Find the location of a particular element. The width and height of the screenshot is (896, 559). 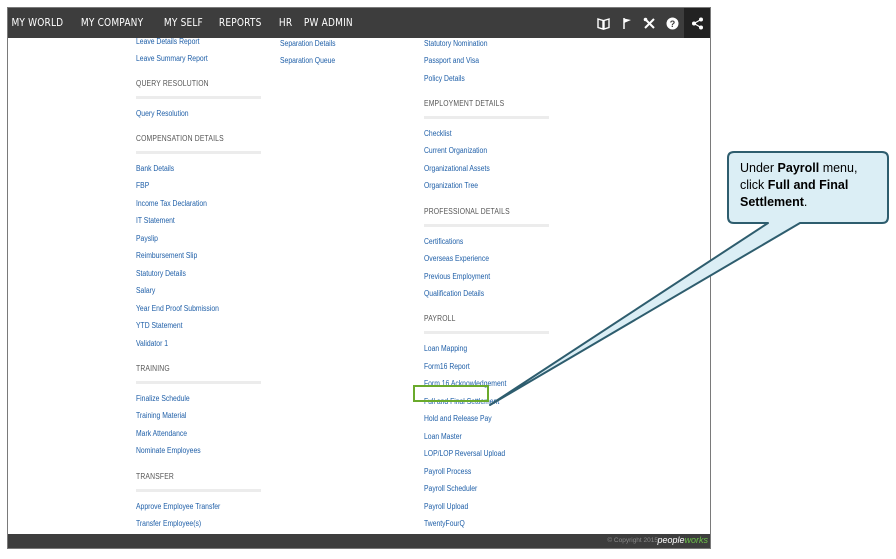

link-organization-tree: Organization Tree is located at coordinates (451, 185).